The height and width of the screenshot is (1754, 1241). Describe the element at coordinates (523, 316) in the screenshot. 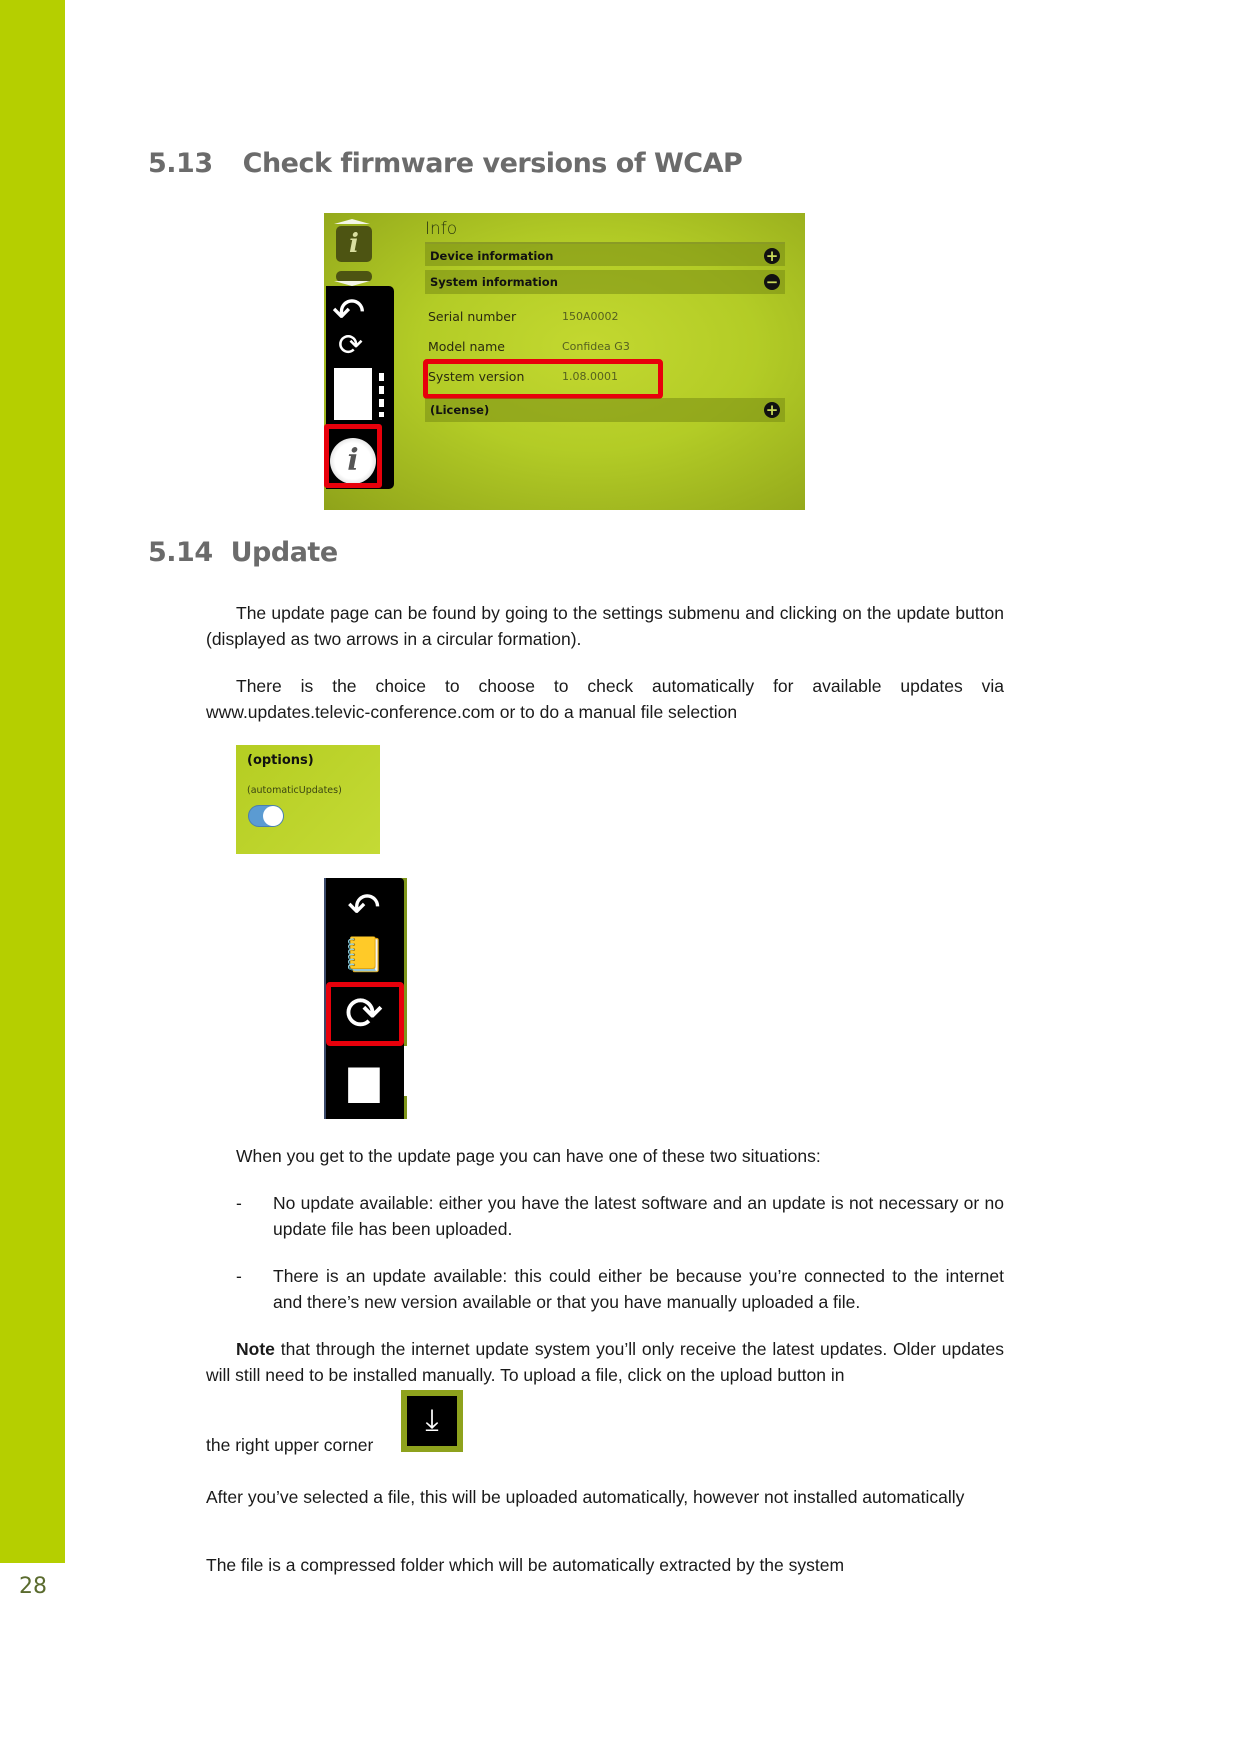

I see `field-serial-number: Serial number 150A0002` at that location.